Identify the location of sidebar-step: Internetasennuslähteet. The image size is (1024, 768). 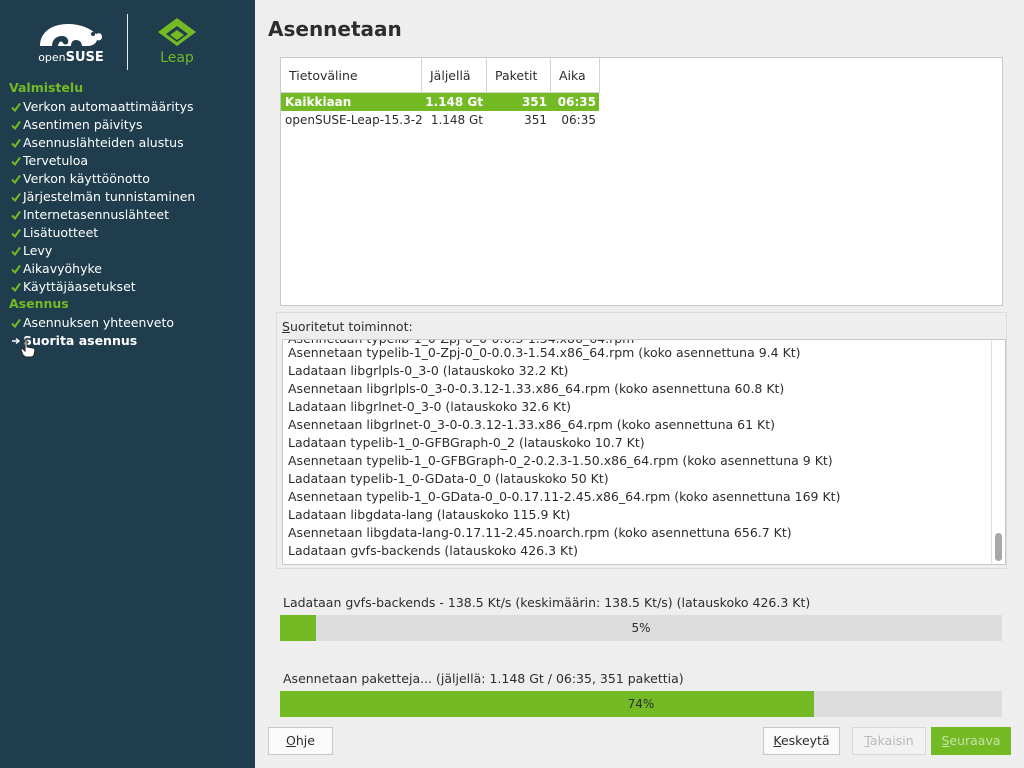
(89, 215).